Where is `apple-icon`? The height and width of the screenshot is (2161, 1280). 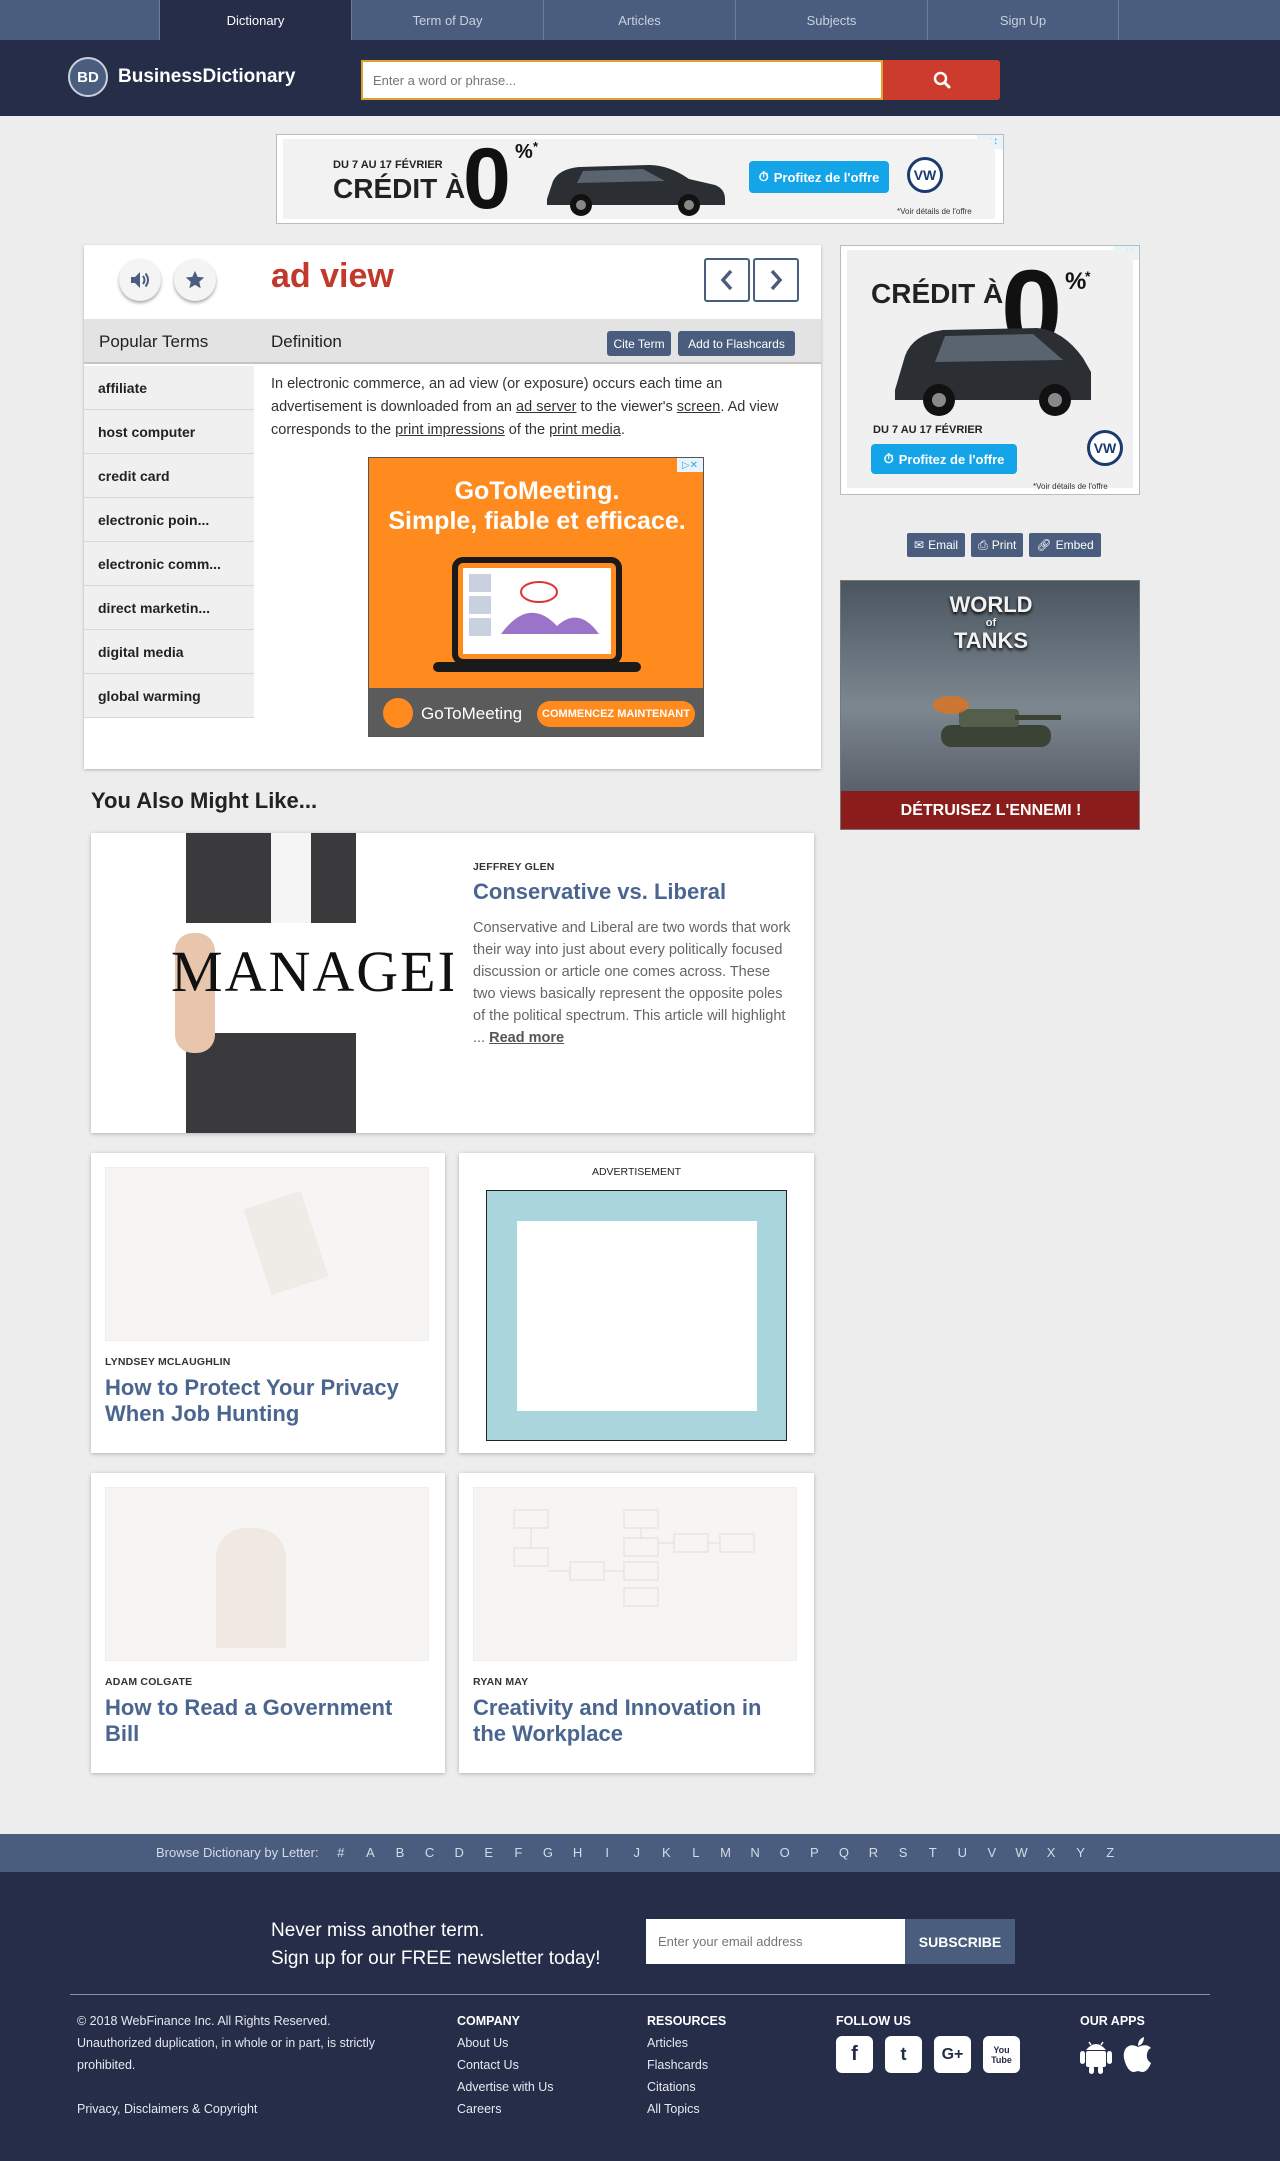
apple-icon is located at coordinates (1138, 2055).